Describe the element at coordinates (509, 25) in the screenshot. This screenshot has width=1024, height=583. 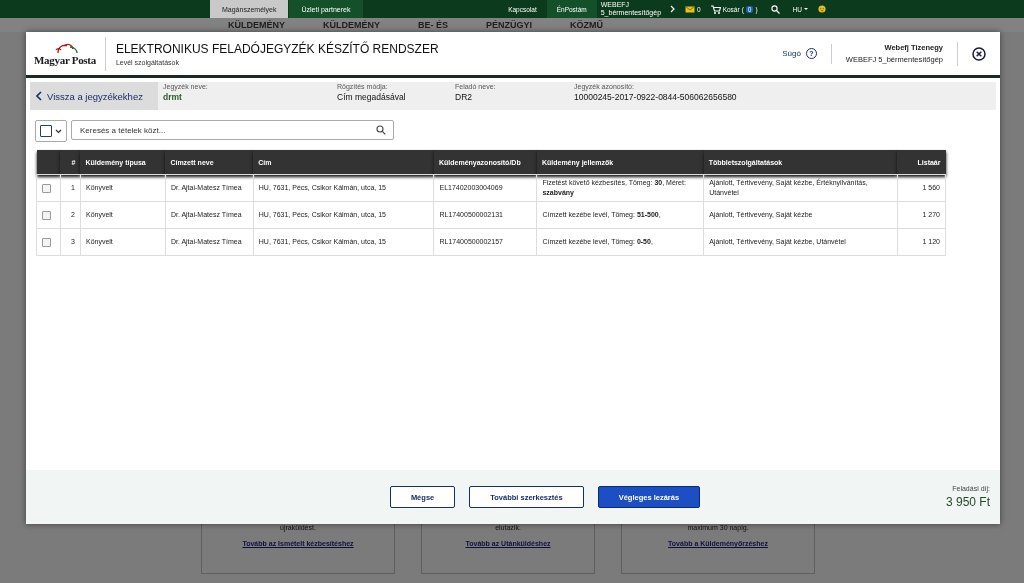
I see `nav-item: PÉNZÜGYI` at that location.